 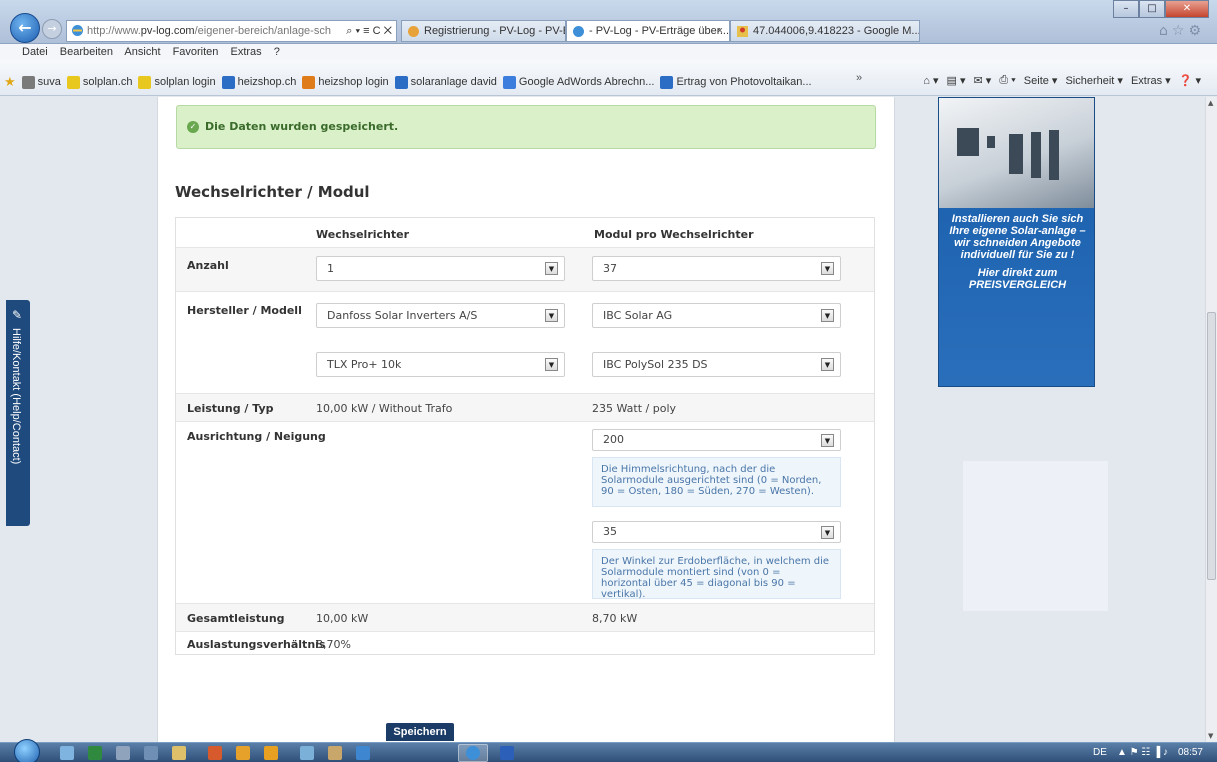 What do you see at coordinates (1187, 9) in the screenshot?
I see `close-window-button: ✕` at bounding box center [1187, 9].